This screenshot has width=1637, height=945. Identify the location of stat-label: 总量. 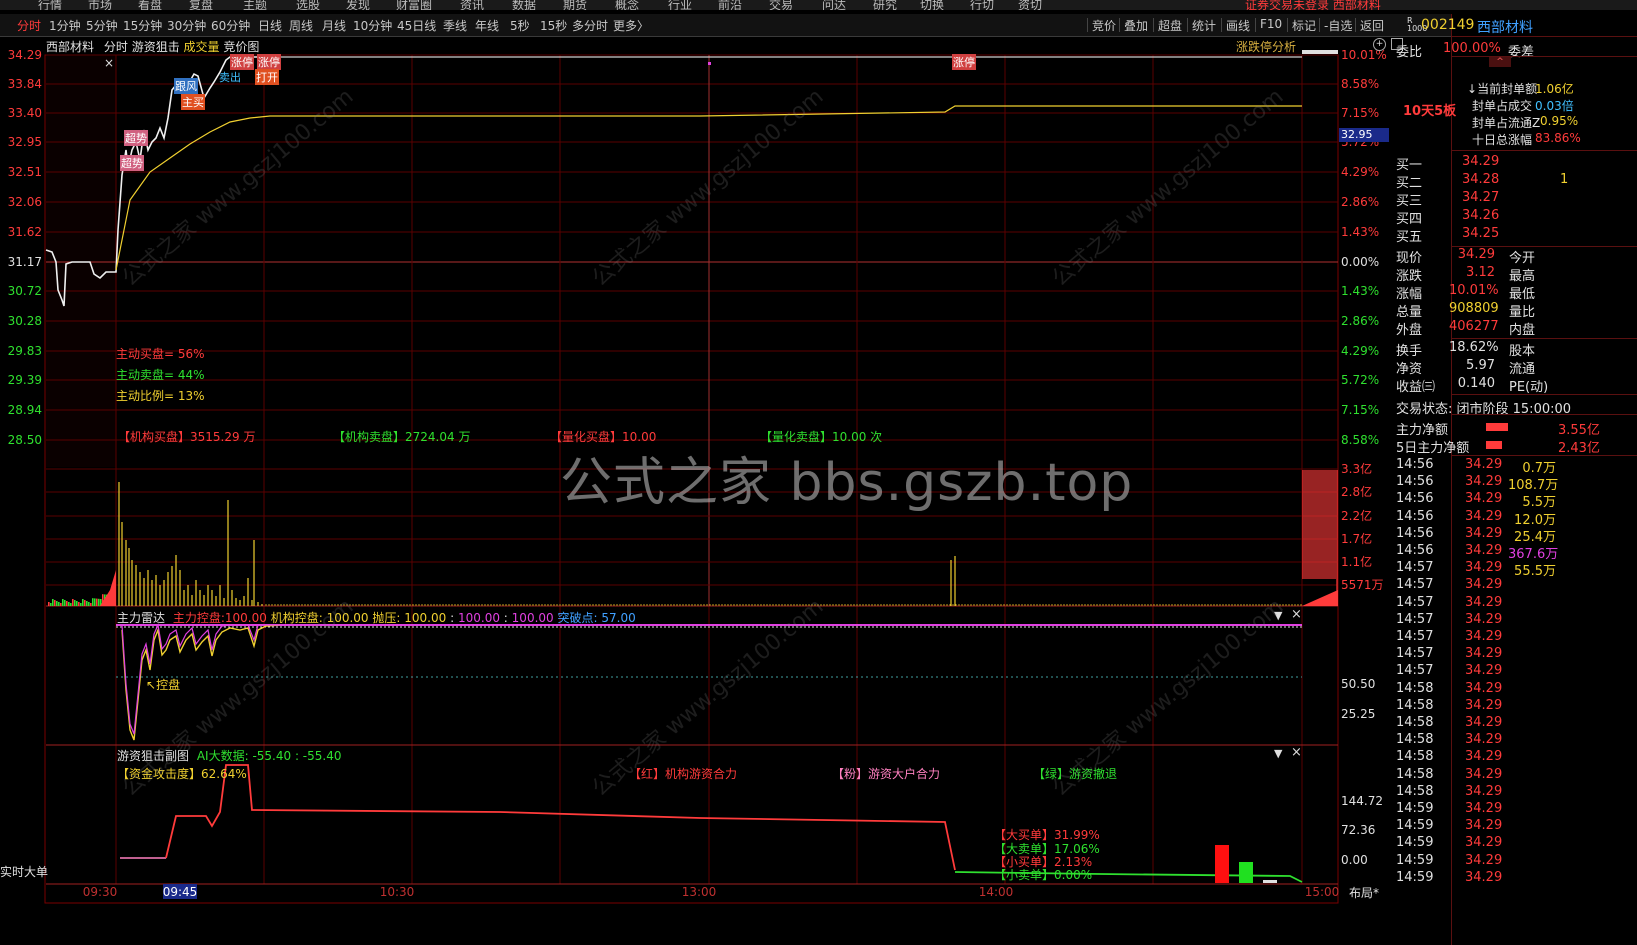
(1409, 312).